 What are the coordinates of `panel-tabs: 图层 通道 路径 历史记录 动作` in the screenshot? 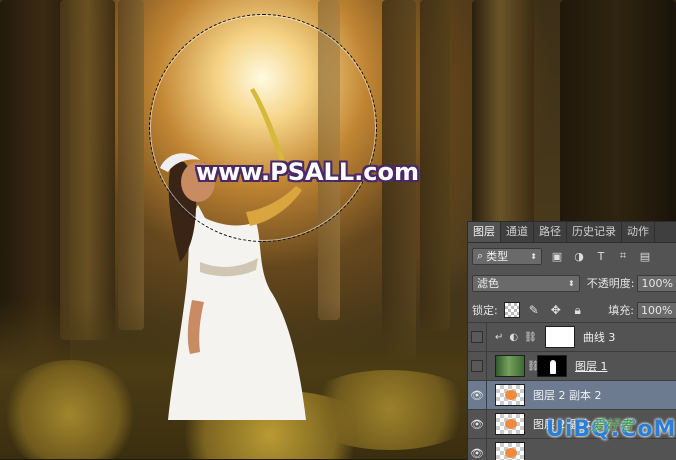 It's located at (572, 232).